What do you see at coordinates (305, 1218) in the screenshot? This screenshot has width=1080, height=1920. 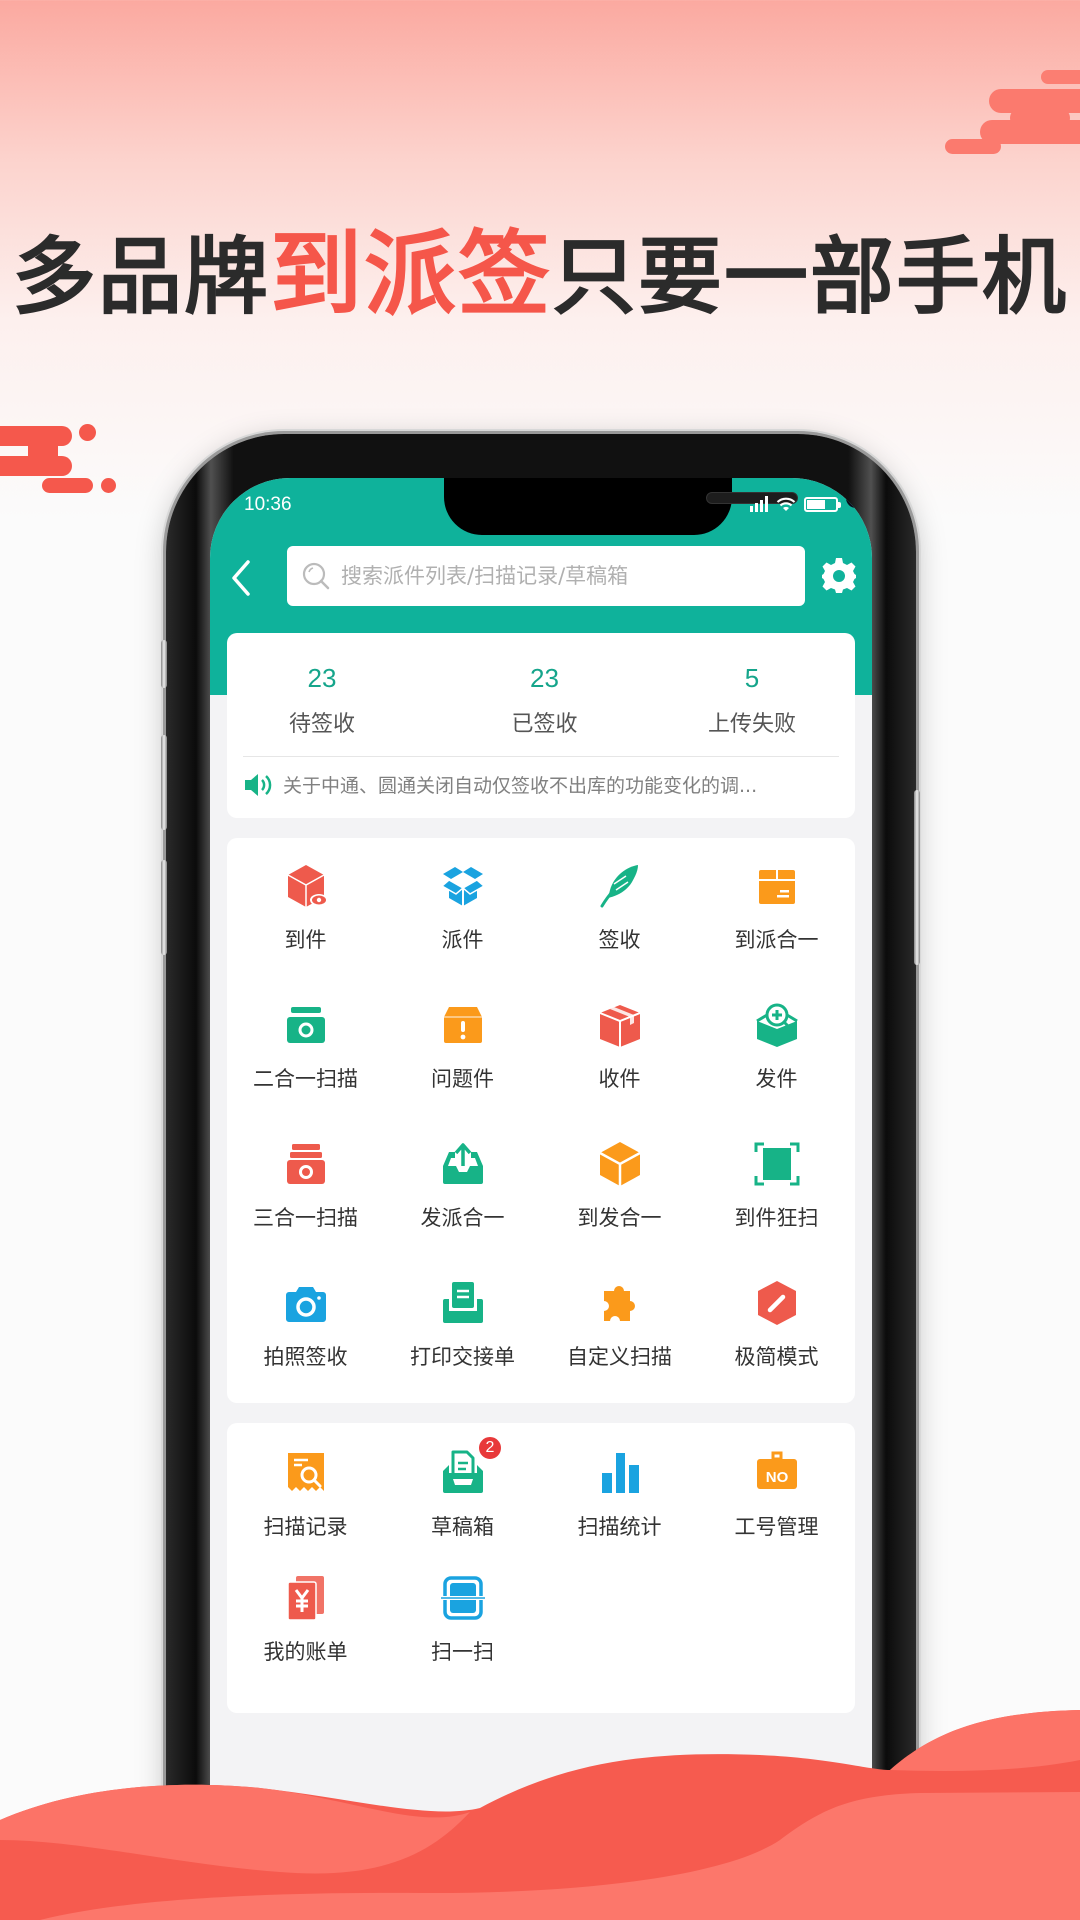 I see `grid-item-label: 三合一扫描` at bounding box center [305, 1218].